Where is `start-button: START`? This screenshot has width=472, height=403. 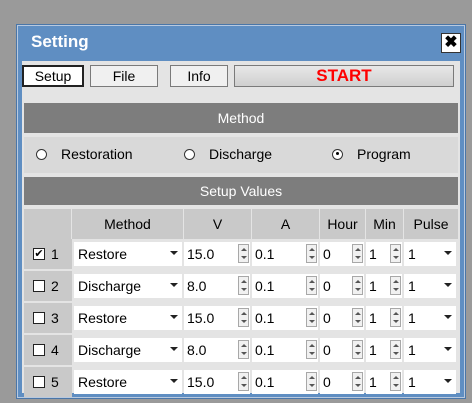 start-button: START is located at coordinates (344, 76).